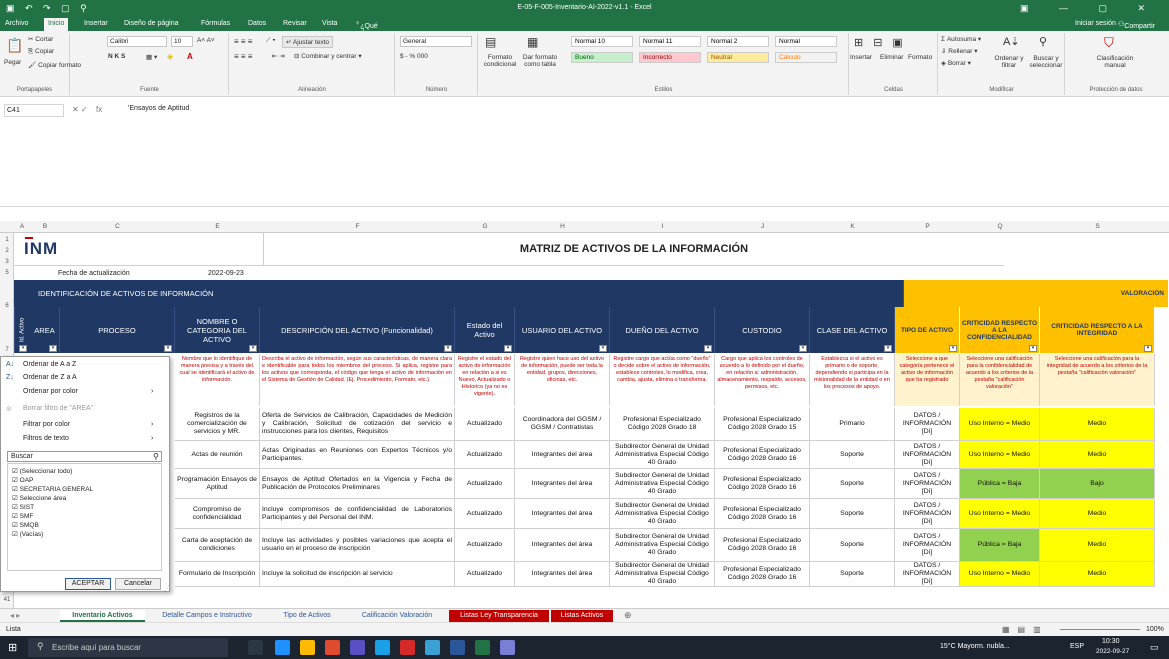 This screenshot has width=1169, height=659. Describe the element at coordinates (1155, 629) in the screenshot. I see `zoom-level: 100%` at that location.